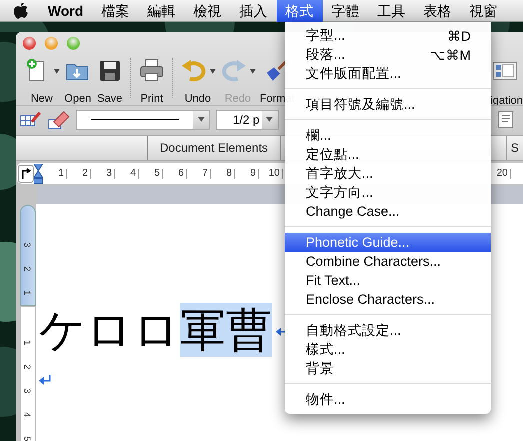 This screenshot has width=523, height=441. What do you see at coordinates (437, 11) in the screenshot?
I see `menu-item: 表格` at bounding box center [437, 11].